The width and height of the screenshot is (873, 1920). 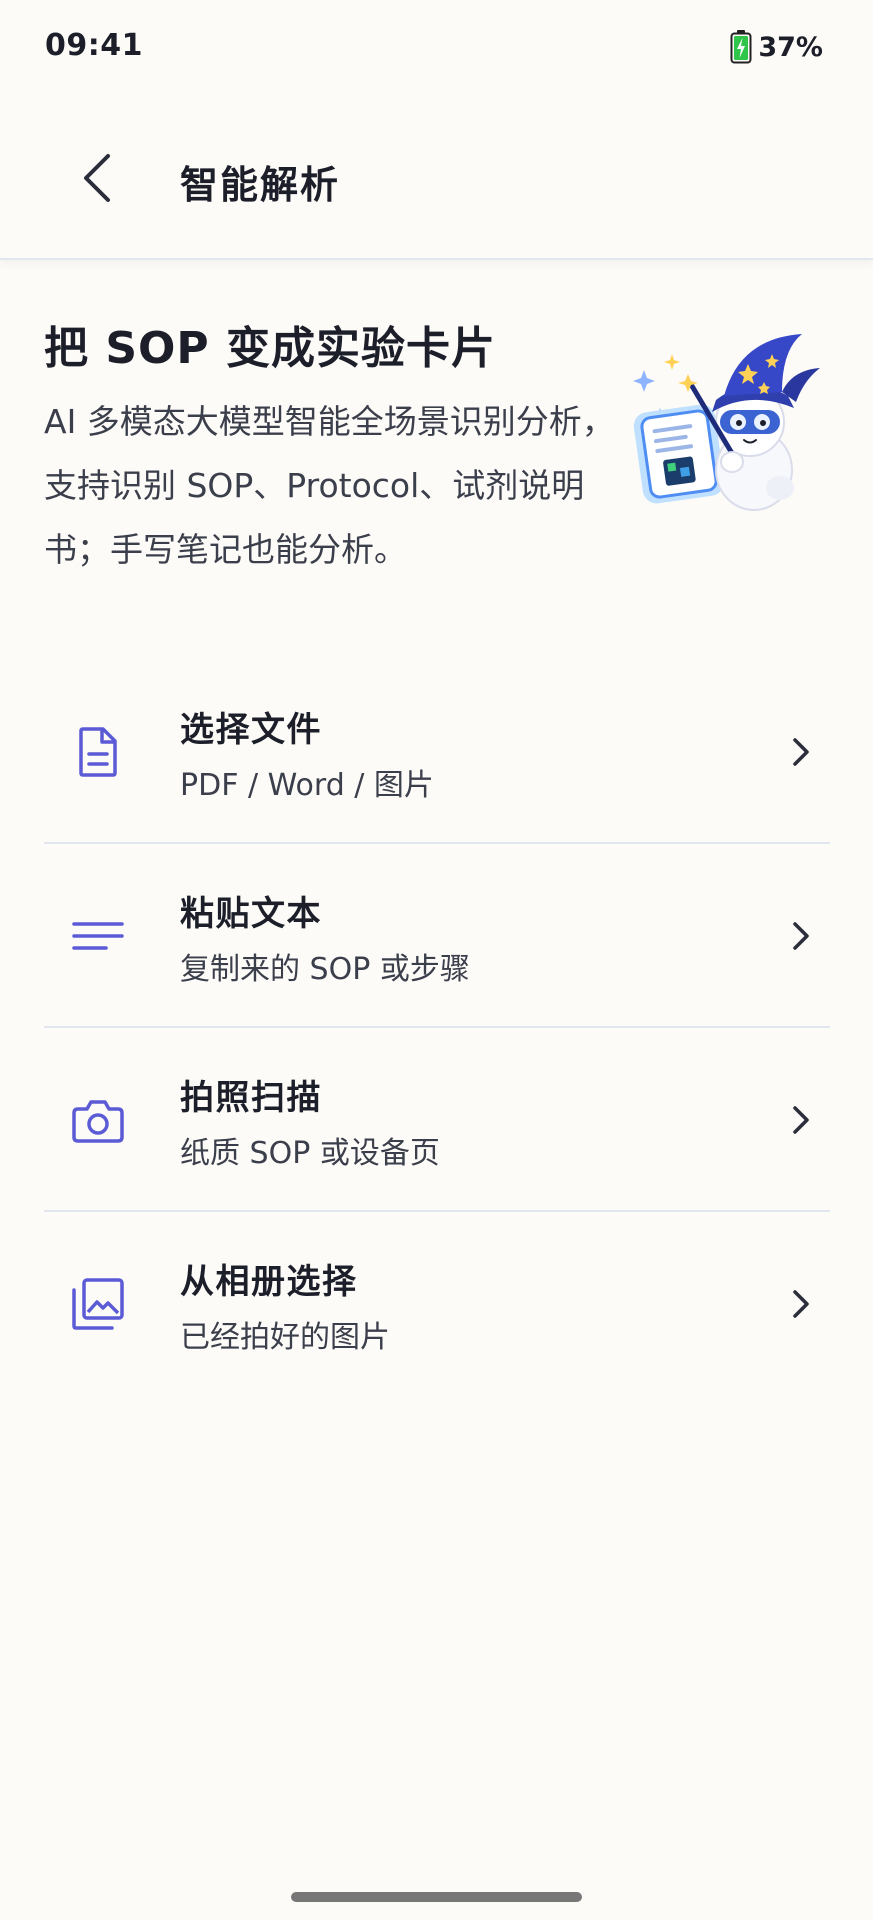 What do you see at coordinates (437, 752) in the screenshot?
I see `select-file-option: 选择文件 PDF / Word / 图片` at bounding box center [437, 752].